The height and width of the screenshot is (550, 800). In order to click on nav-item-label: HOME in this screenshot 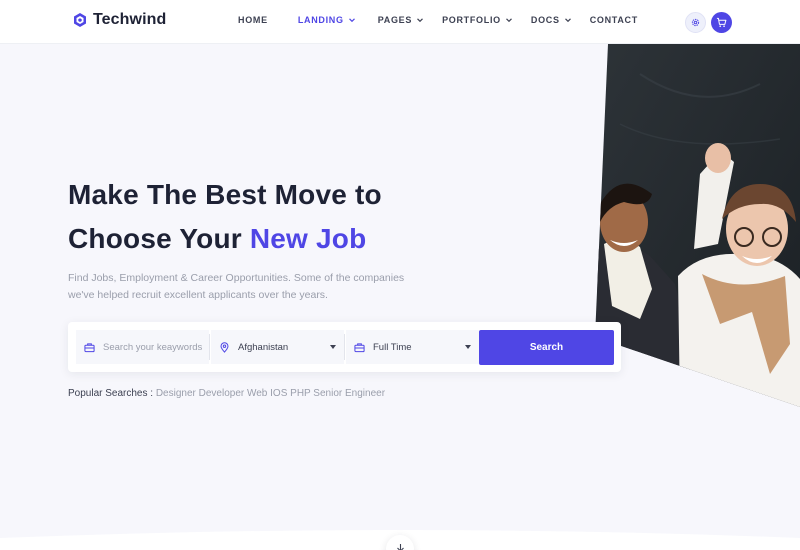, I will do `click(253, 20)`.